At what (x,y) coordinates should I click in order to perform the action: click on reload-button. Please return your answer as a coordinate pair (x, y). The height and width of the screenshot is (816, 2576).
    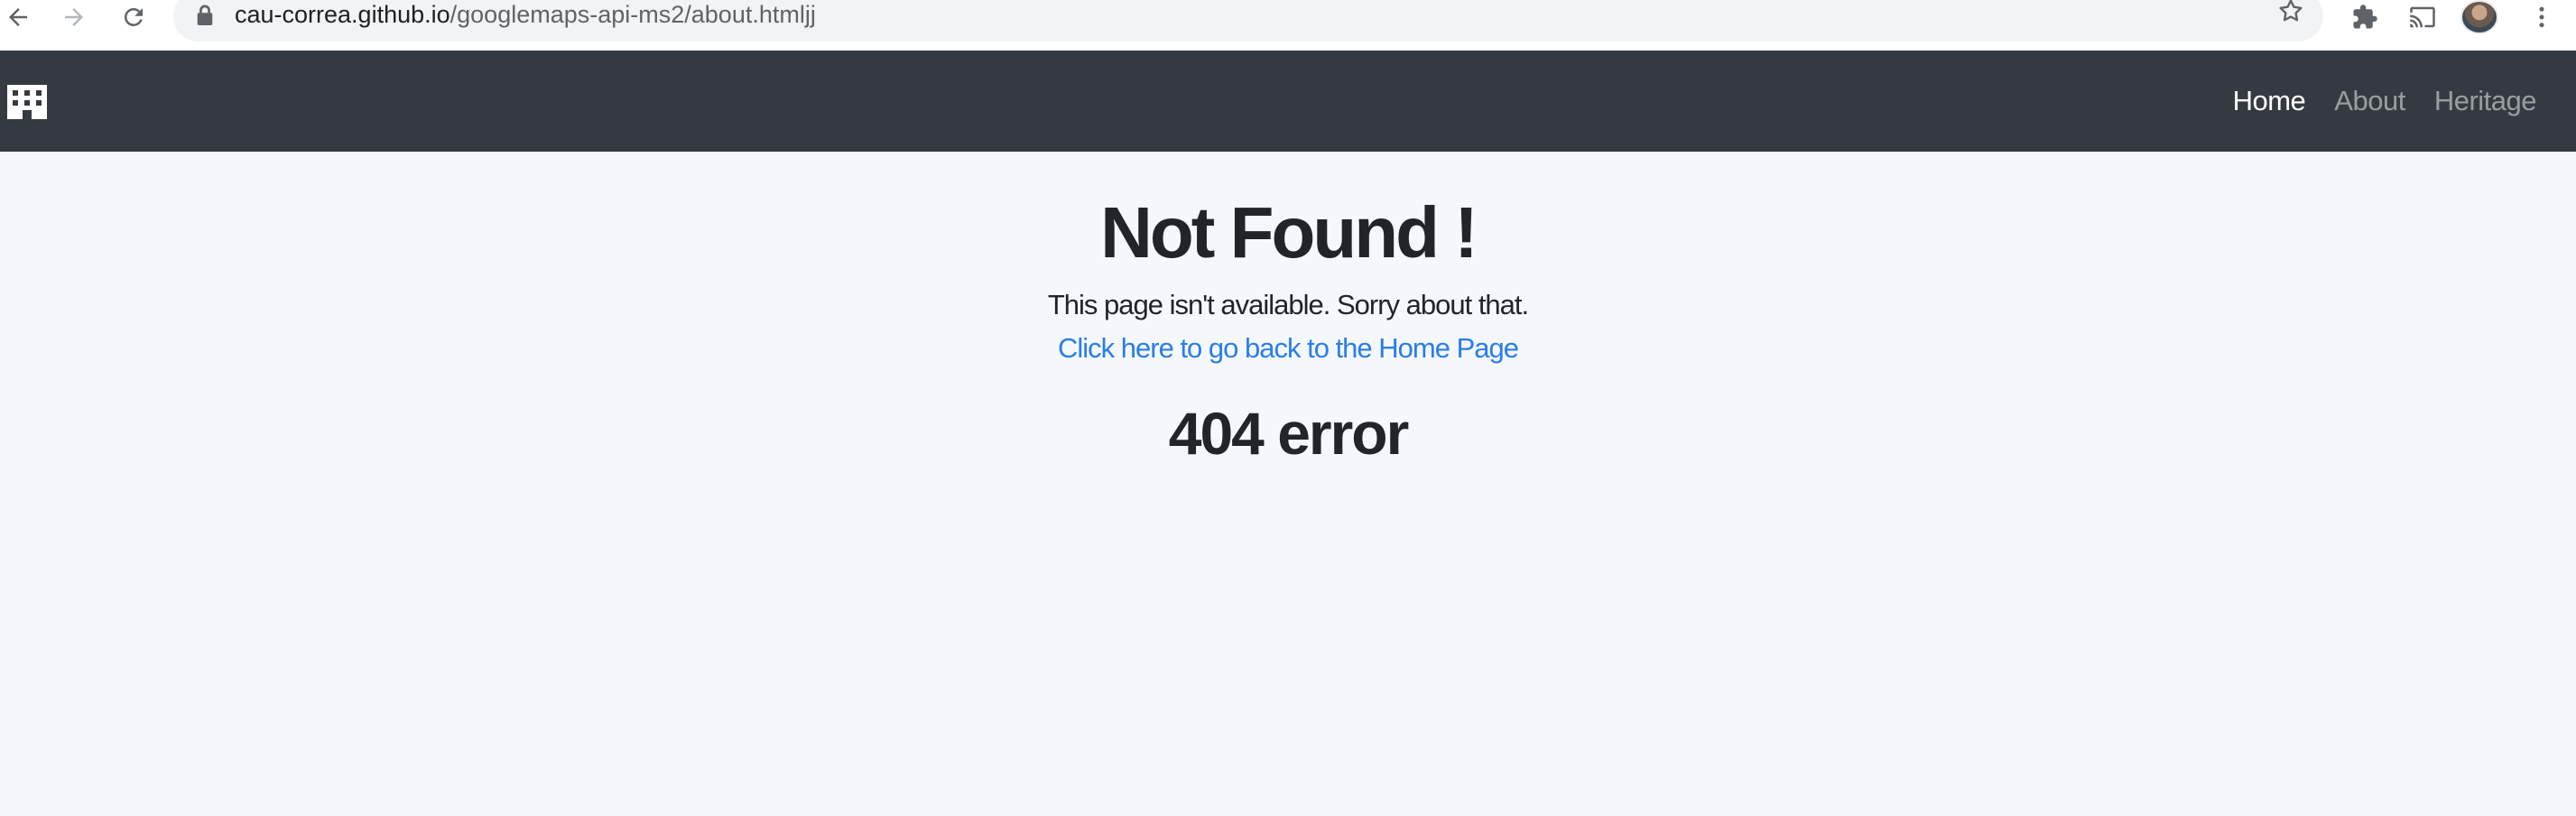
    Looking at the image, I should click on (134, 17).